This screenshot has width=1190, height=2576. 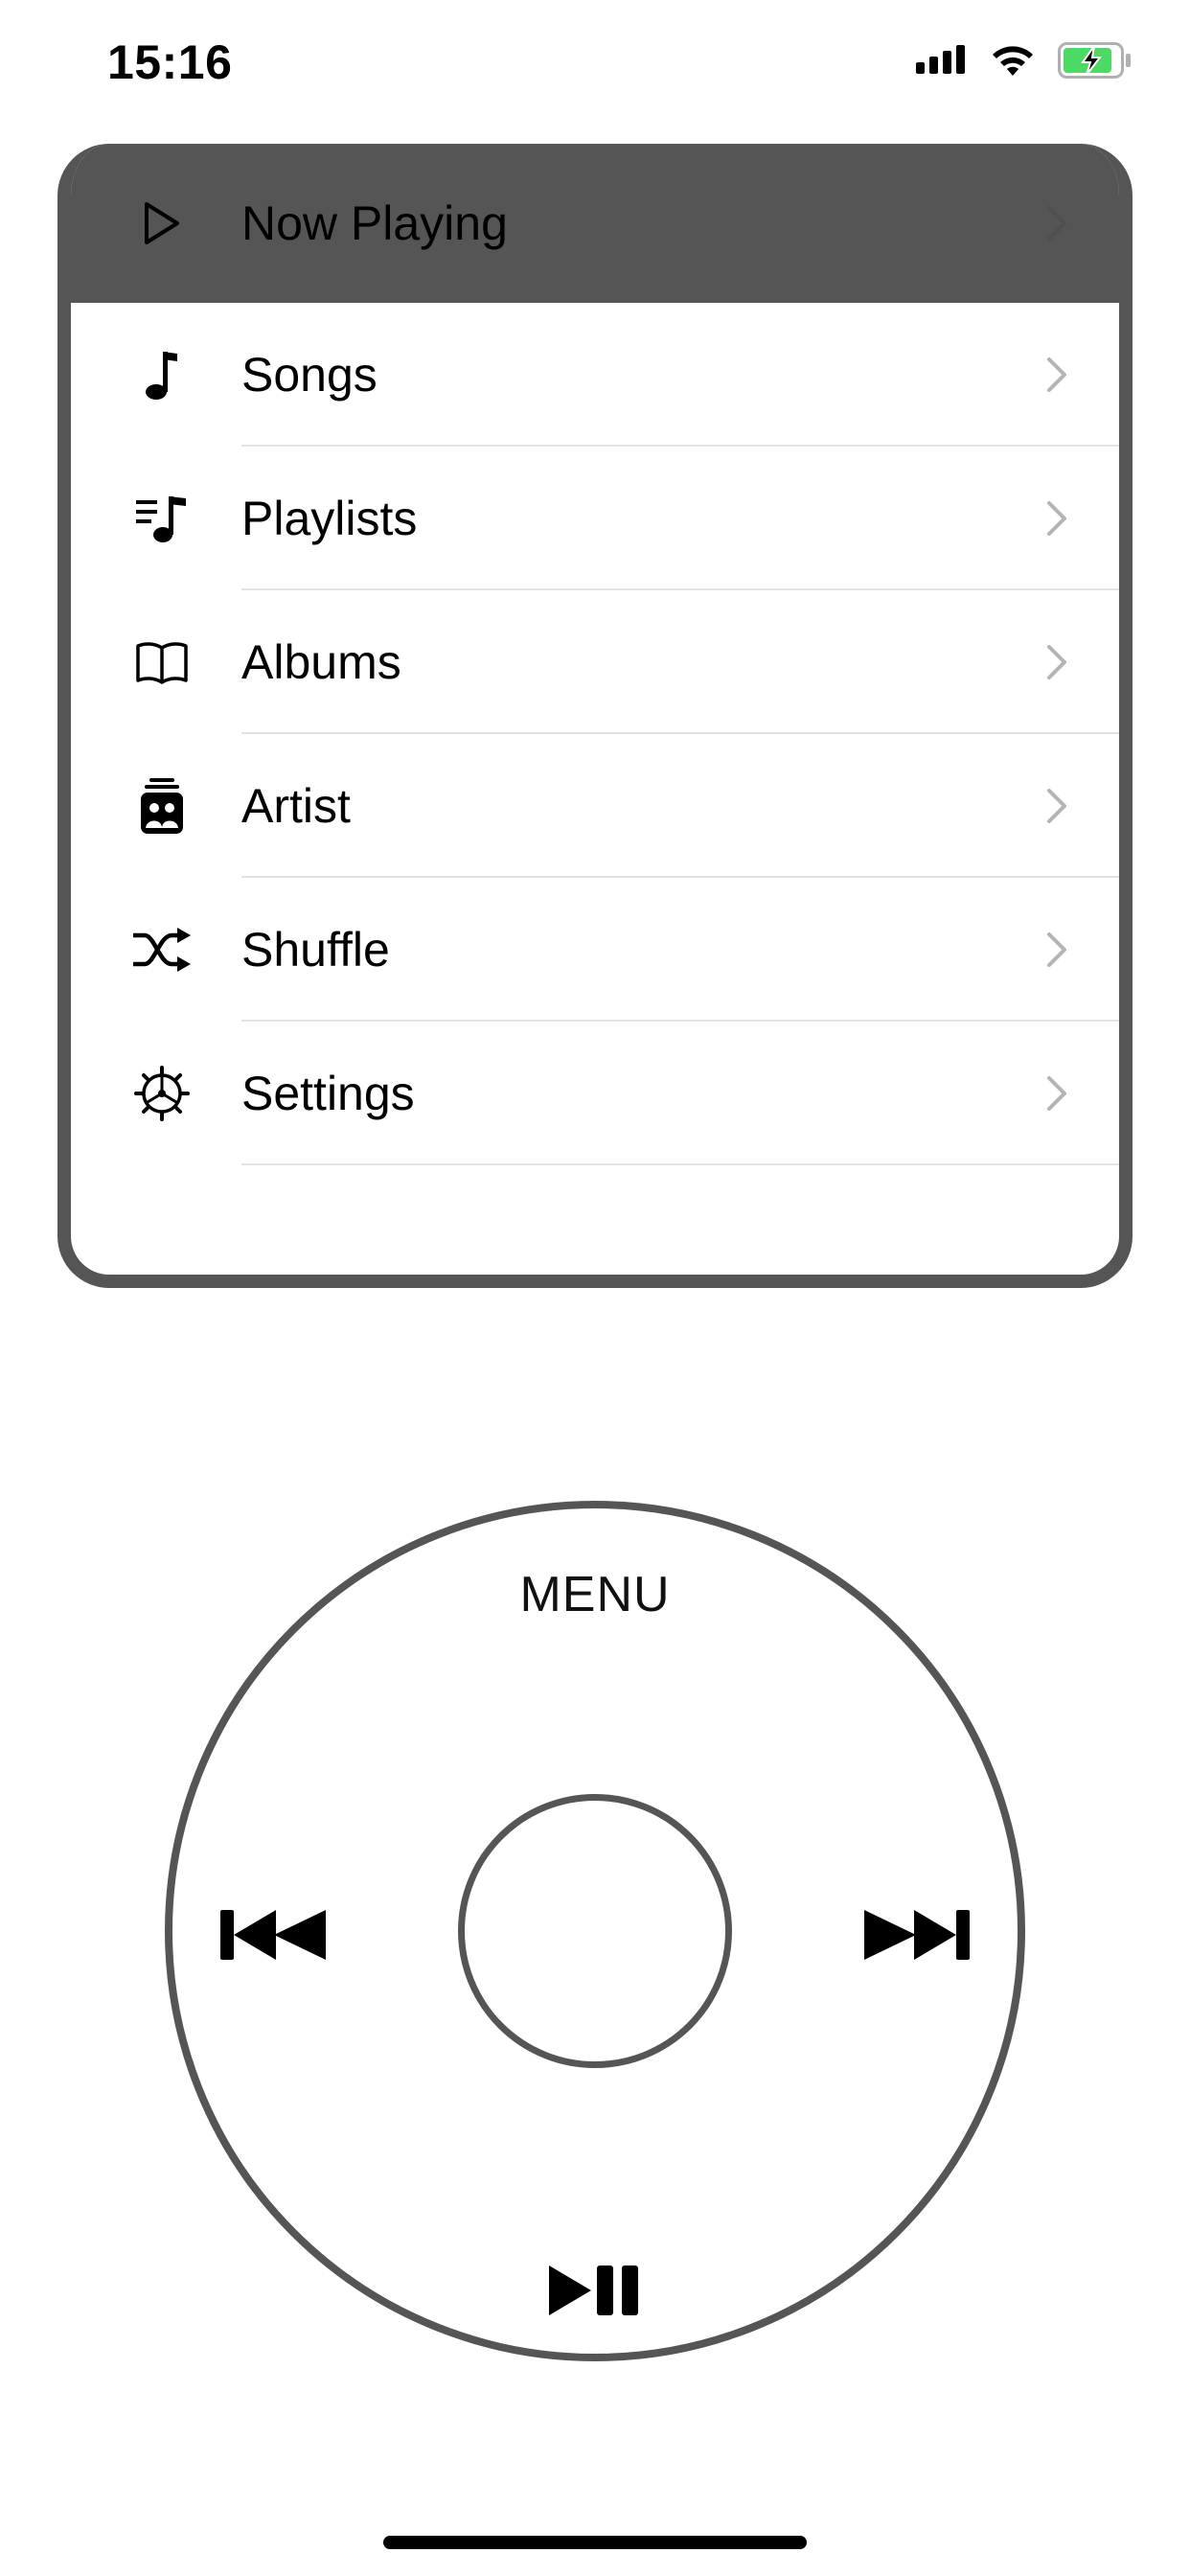 I want to click on gear-icon, so click(x=162, y=1093).